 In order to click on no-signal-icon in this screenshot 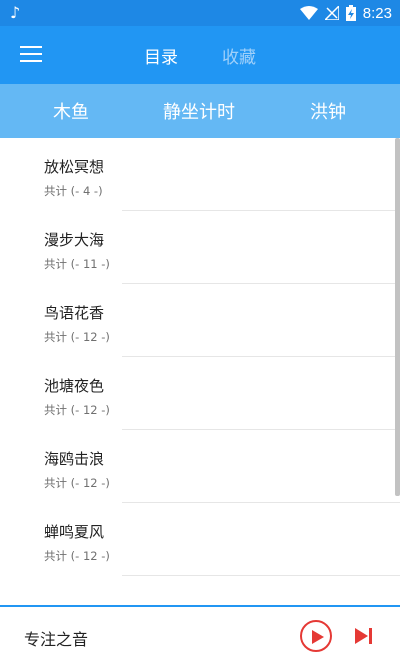, I will do `click(331, 13)`.